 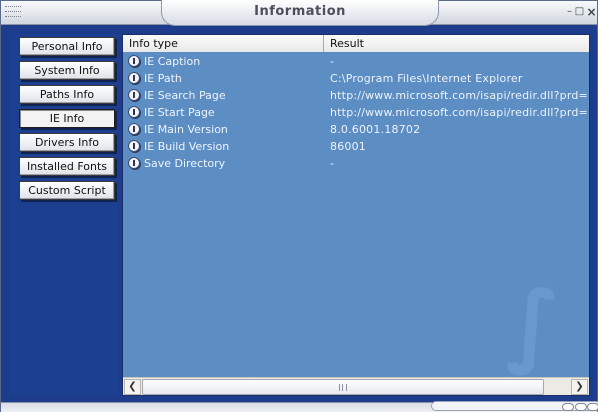 I want to click on table-row: IE Main Version 8.0.6001.18702, so click(x=356, y=129).